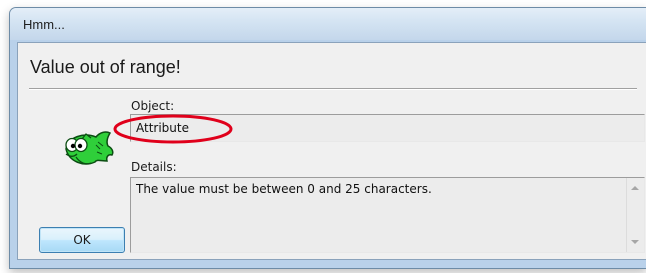  What do you see at coordinates (333, 89) in the screenshot?
I see `header-divider` at bounding box center [333, 89].